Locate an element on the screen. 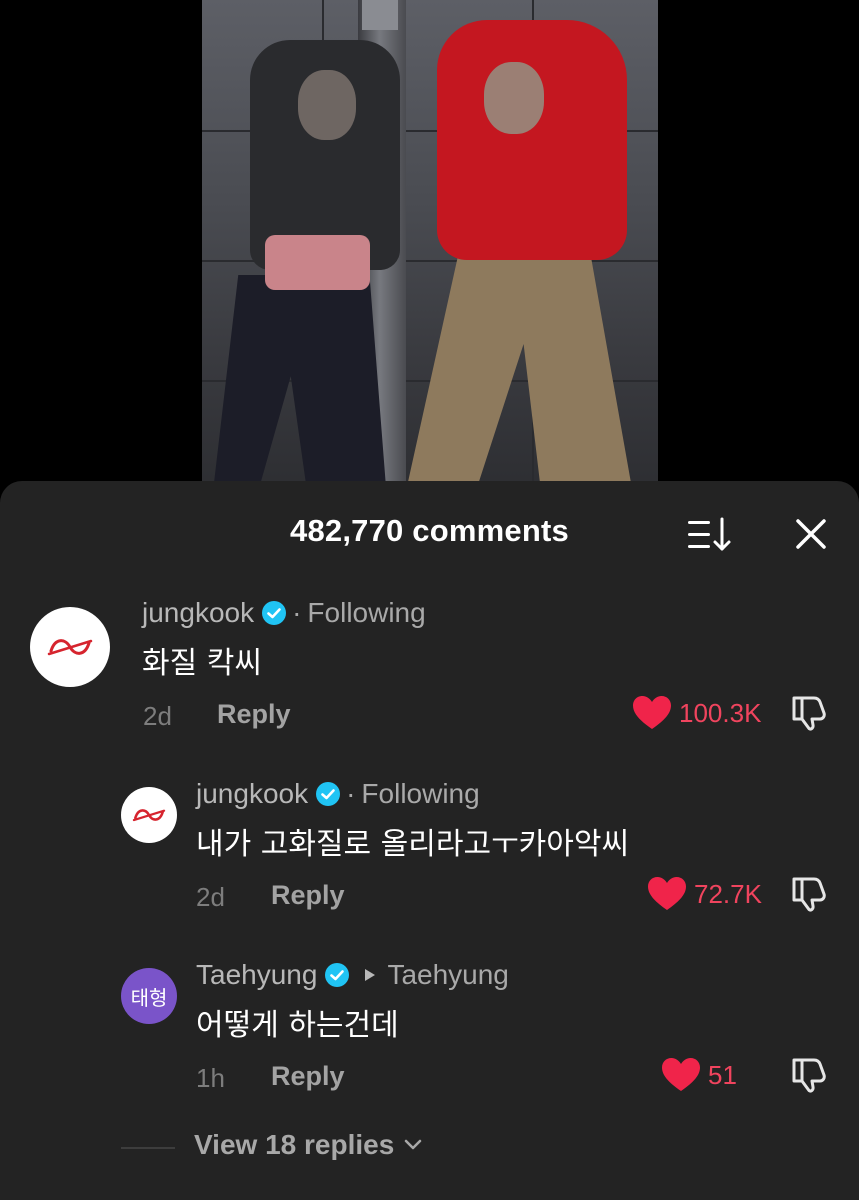  username: Taehyung is located at coordinates (256, 975).